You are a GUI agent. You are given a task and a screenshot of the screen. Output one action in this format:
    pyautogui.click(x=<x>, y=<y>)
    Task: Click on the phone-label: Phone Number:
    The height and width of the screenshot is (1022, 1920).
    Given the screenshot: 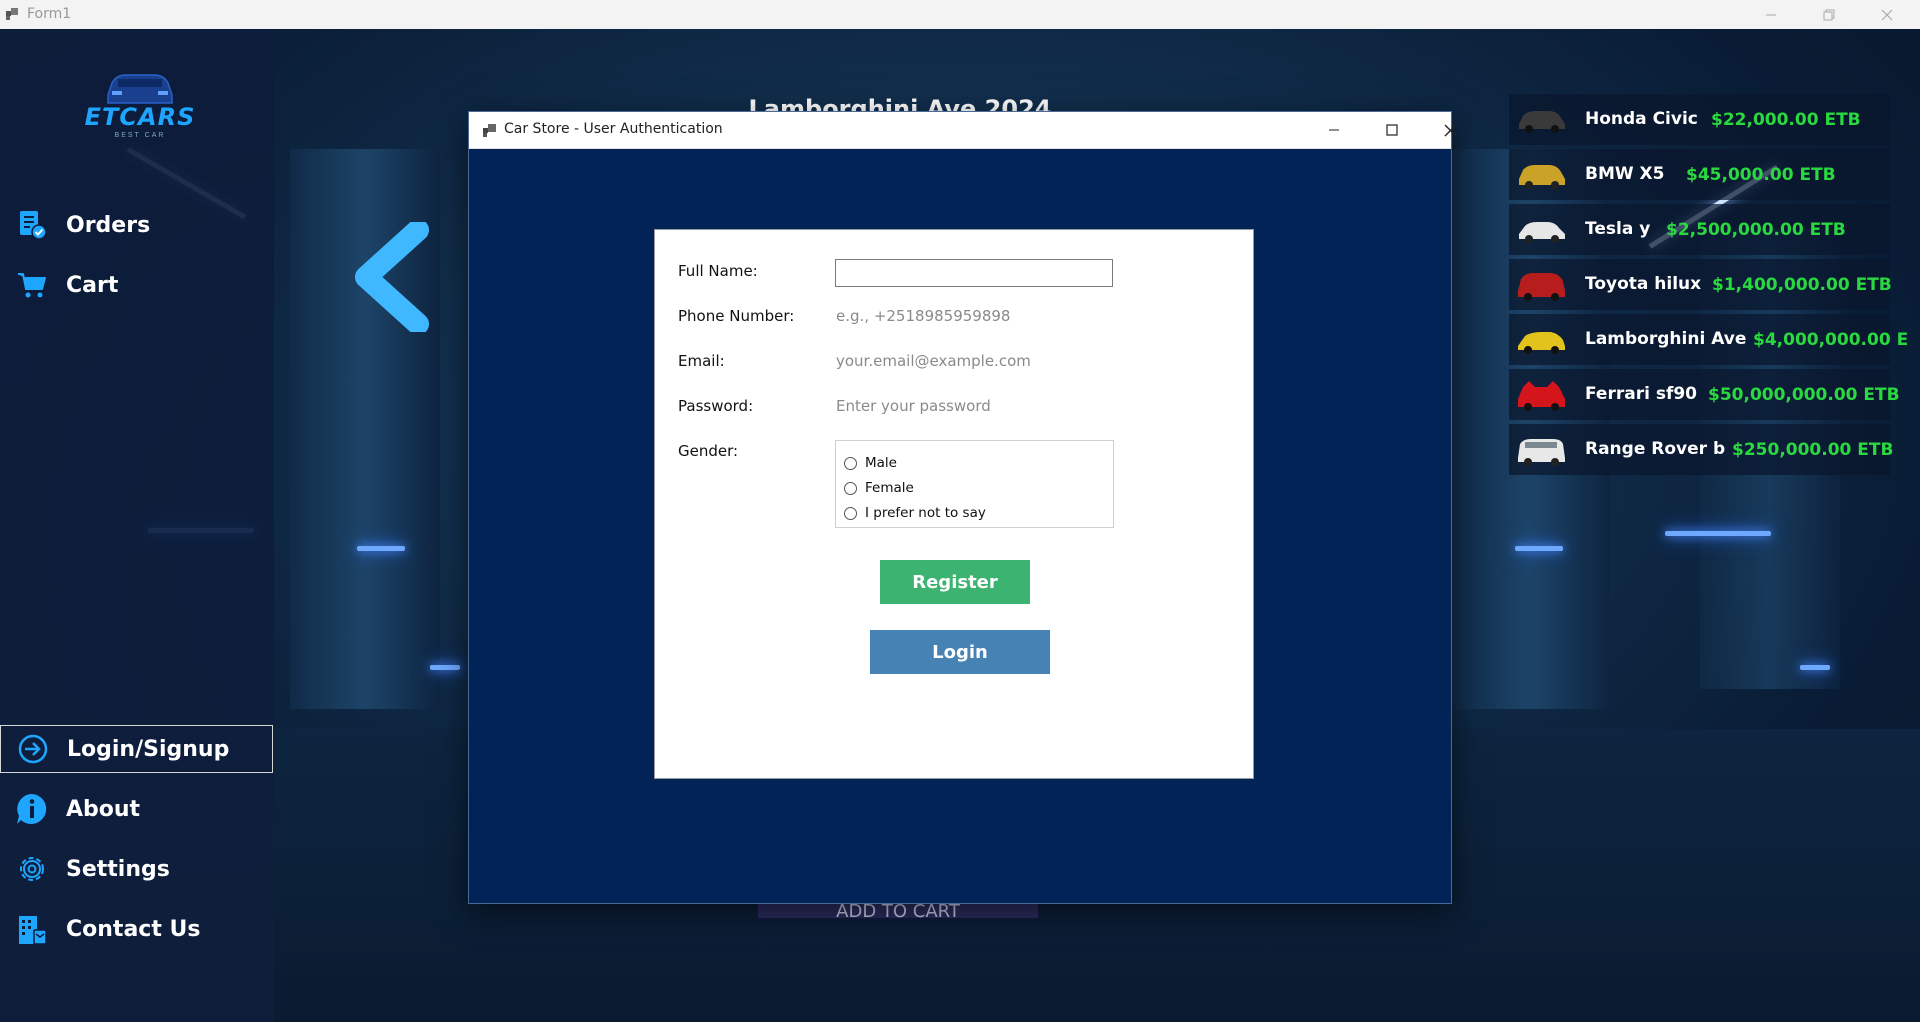 What is the action you would take?
    pyautogui.click(x=736, y=316)
    